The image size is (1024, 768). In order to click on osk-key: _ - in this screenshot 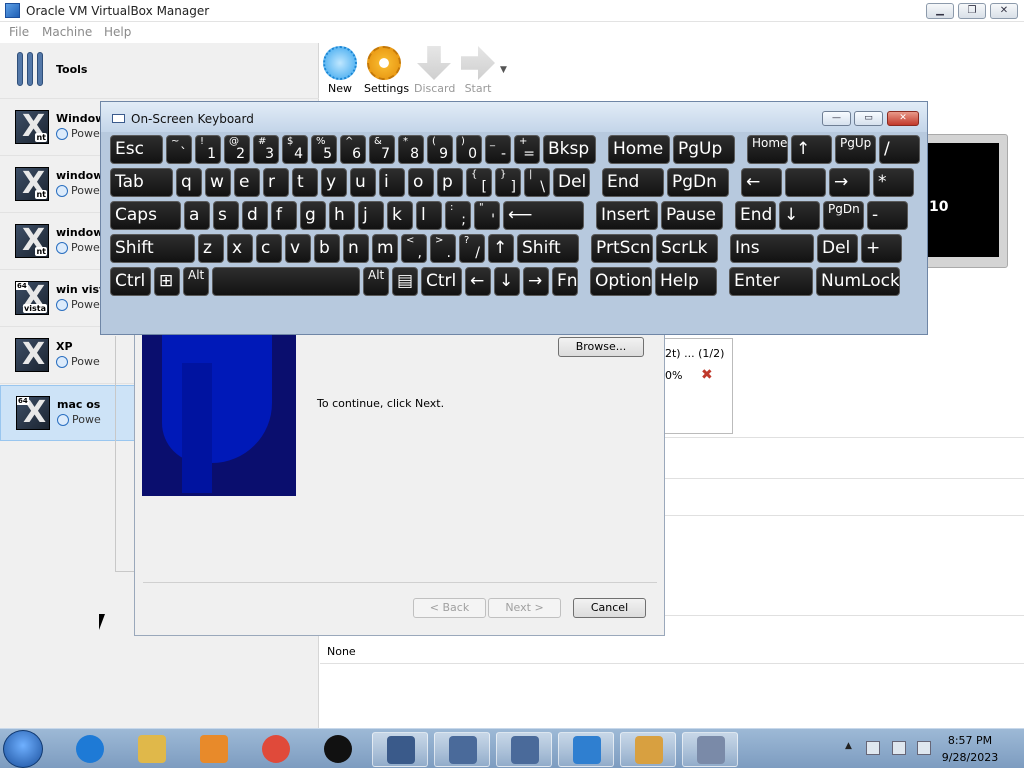, I will do `click(498, 149)`.